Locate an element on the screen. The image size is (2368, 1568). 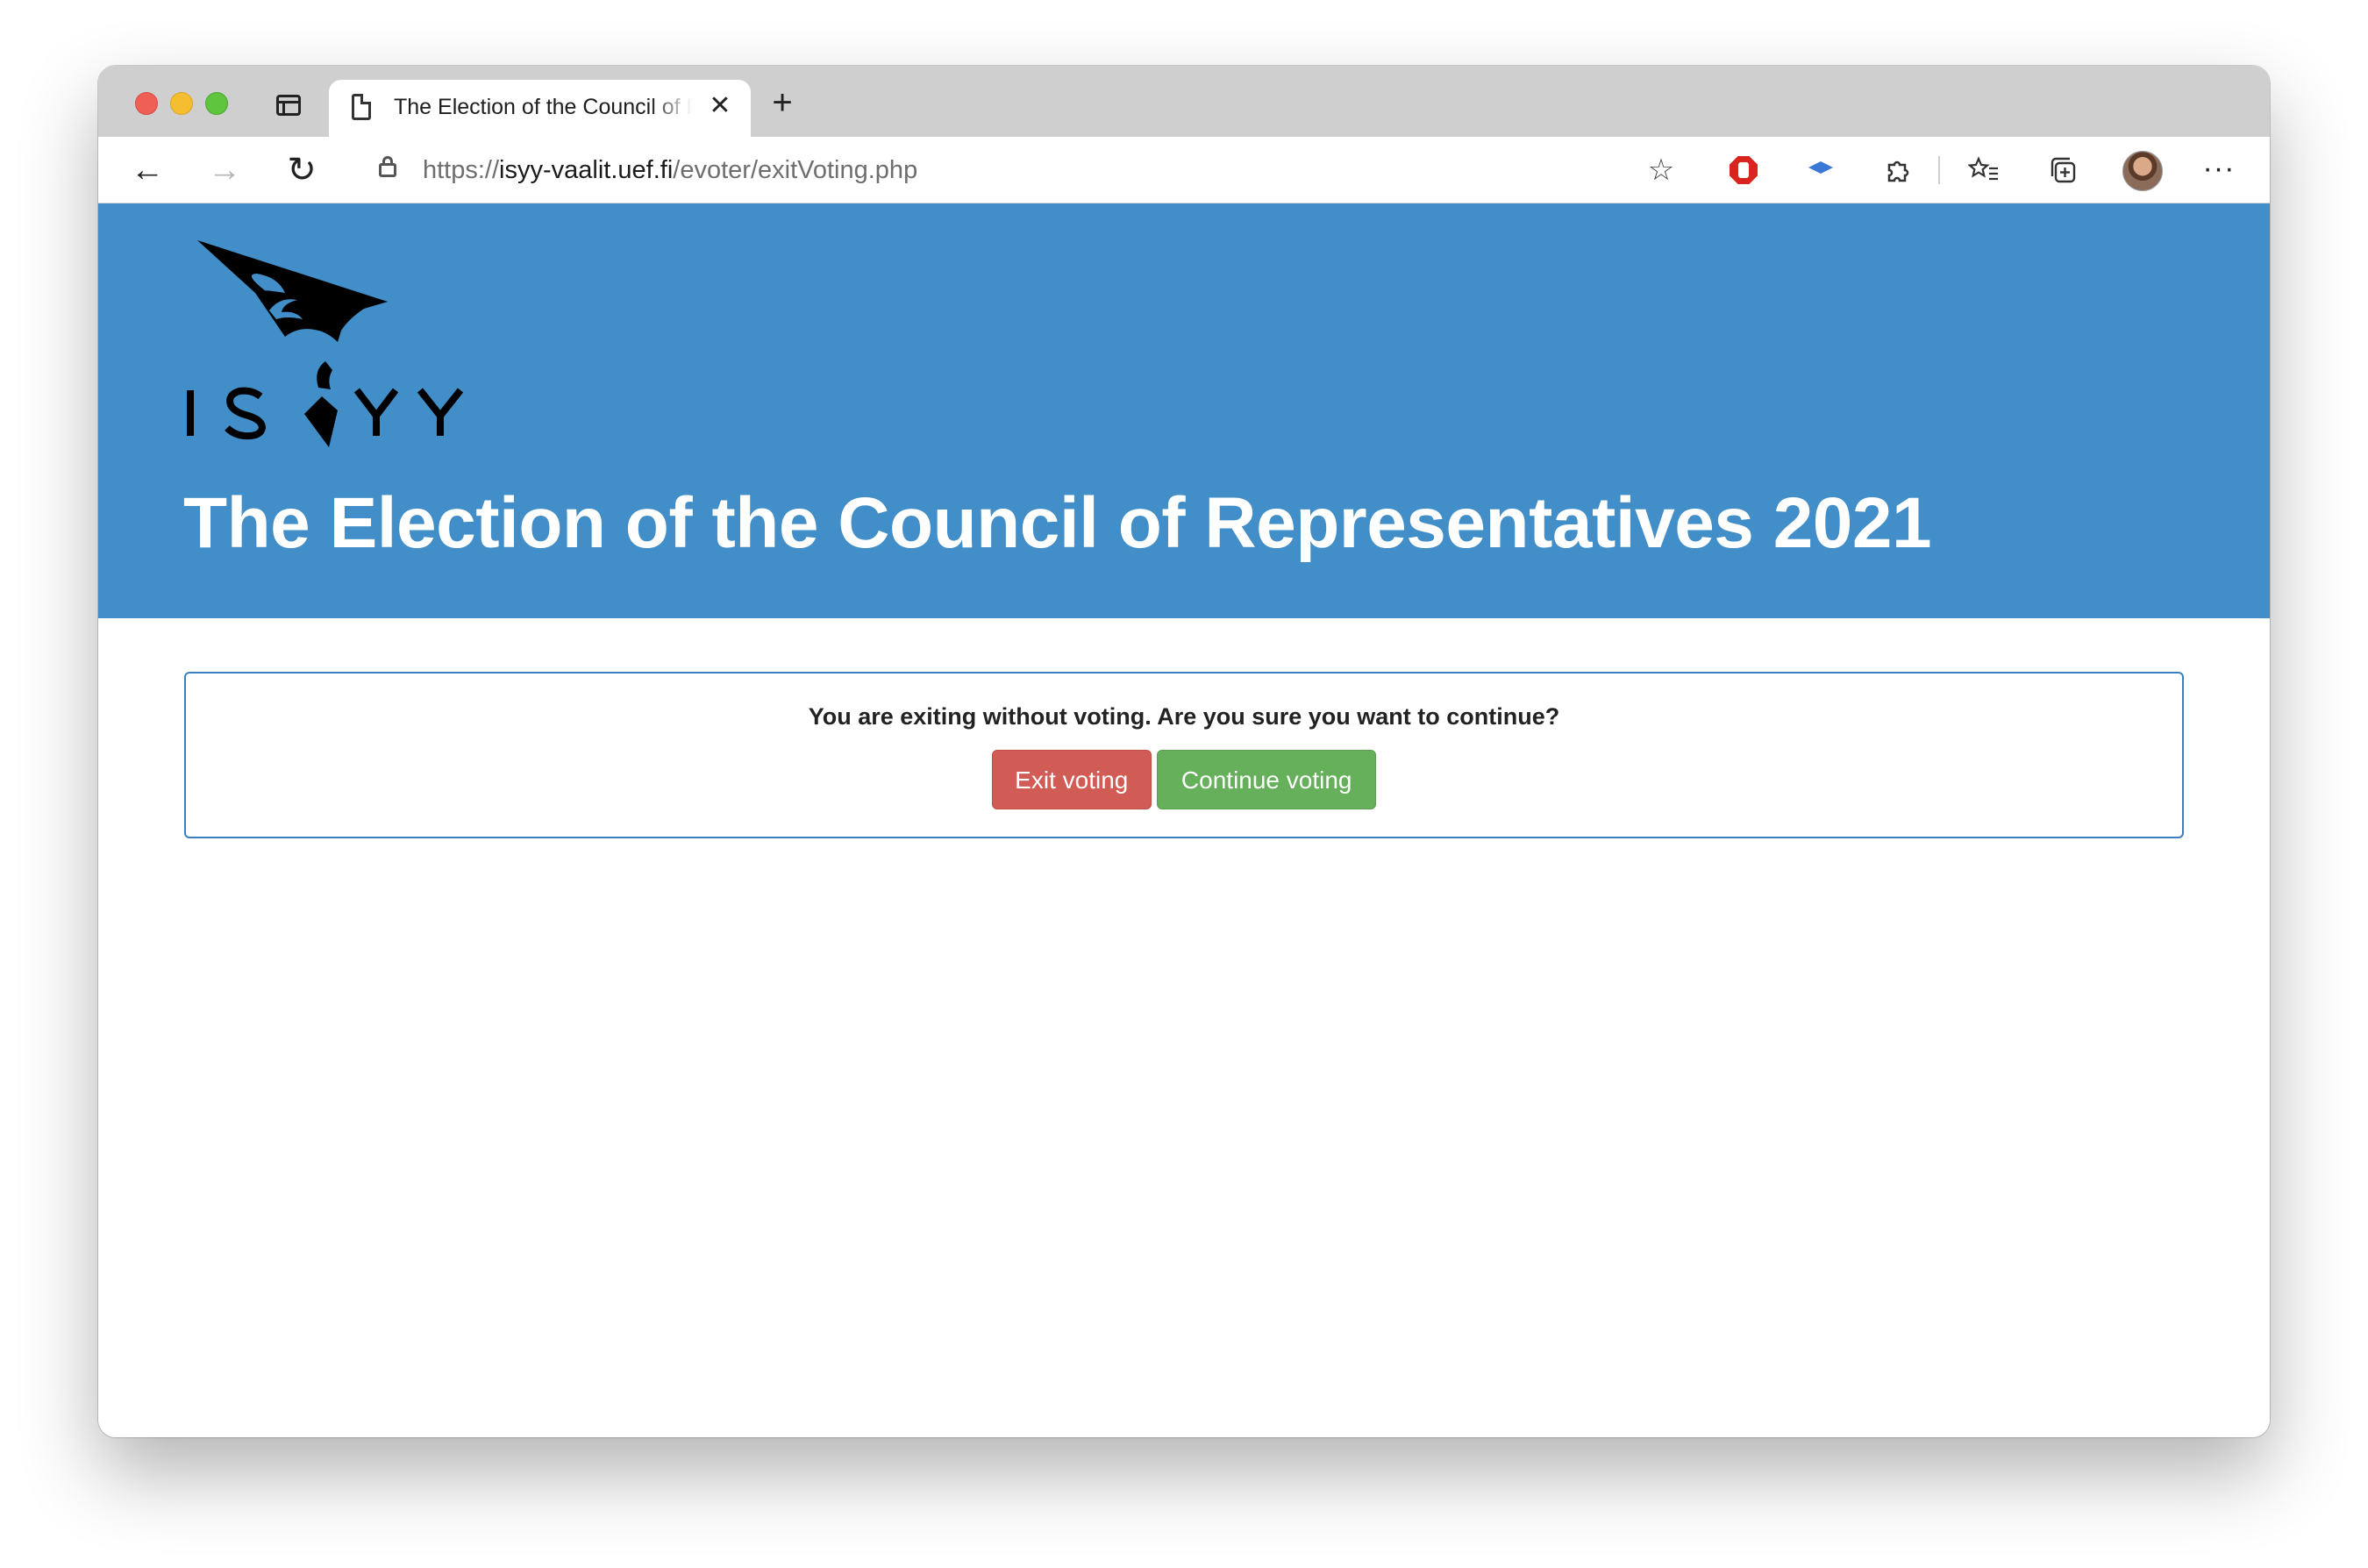
minimize-window-button is located at coordinates (181, 104).